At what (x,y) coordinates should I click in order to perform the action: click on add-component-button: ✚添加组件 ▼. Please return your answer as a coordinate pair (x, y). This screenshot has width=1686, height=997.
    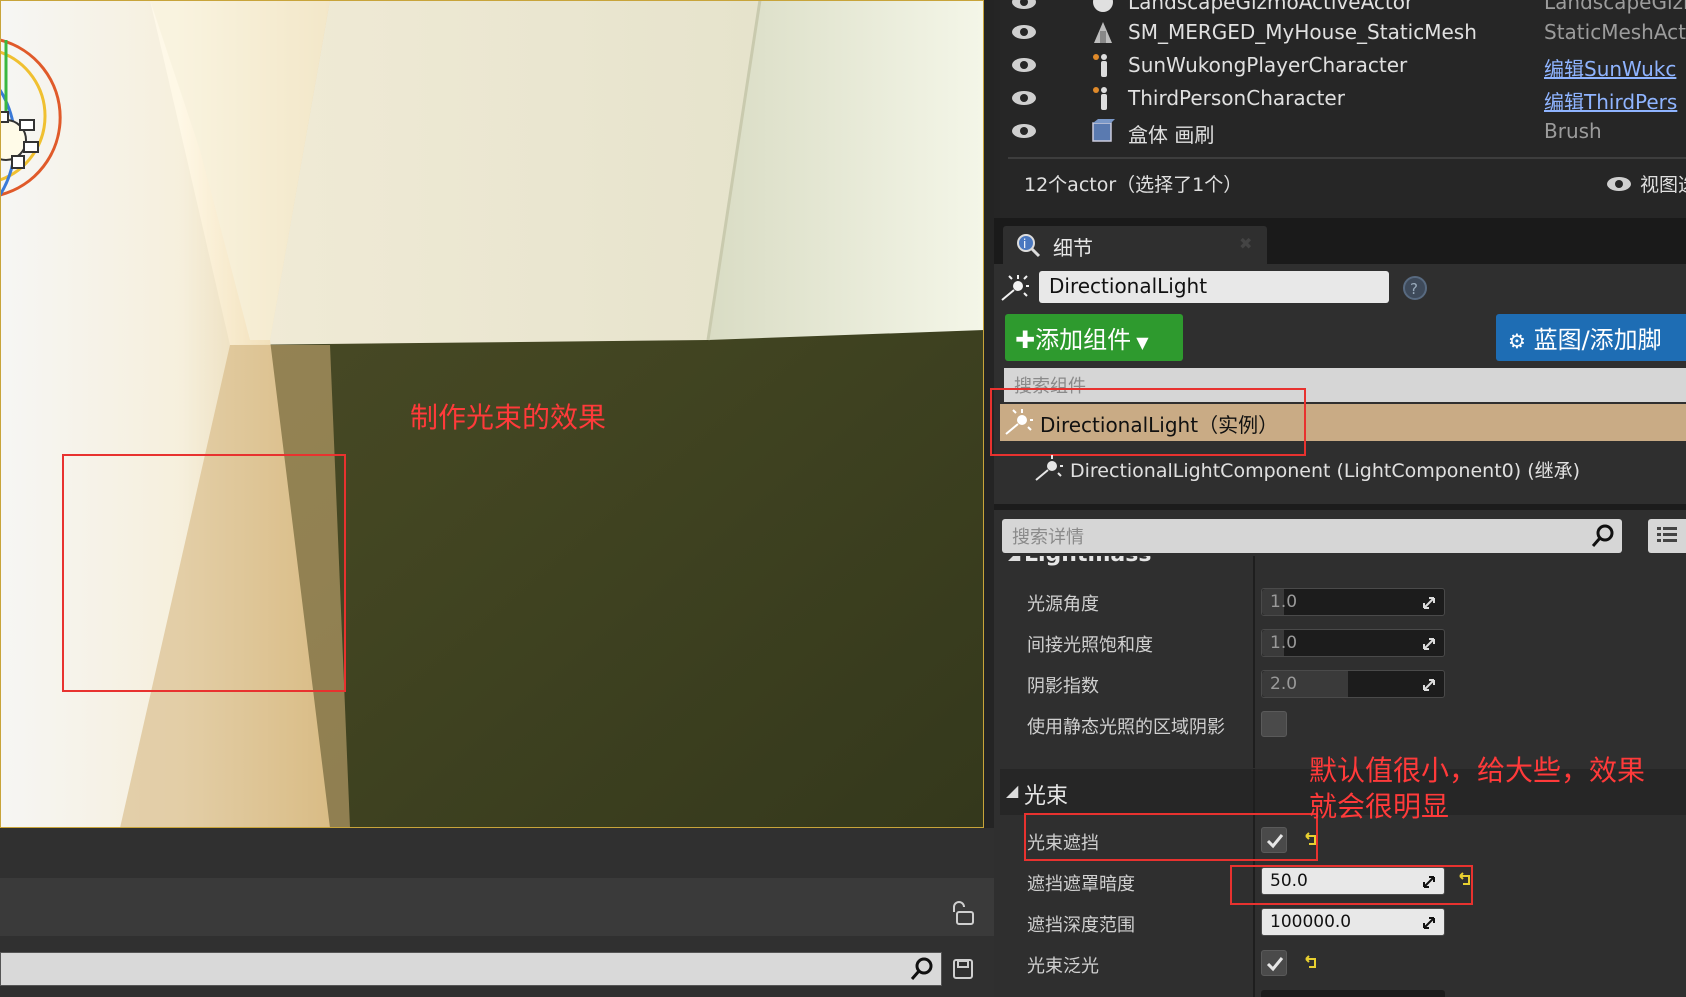
    Looking at the image, I should click on (1094, 337).